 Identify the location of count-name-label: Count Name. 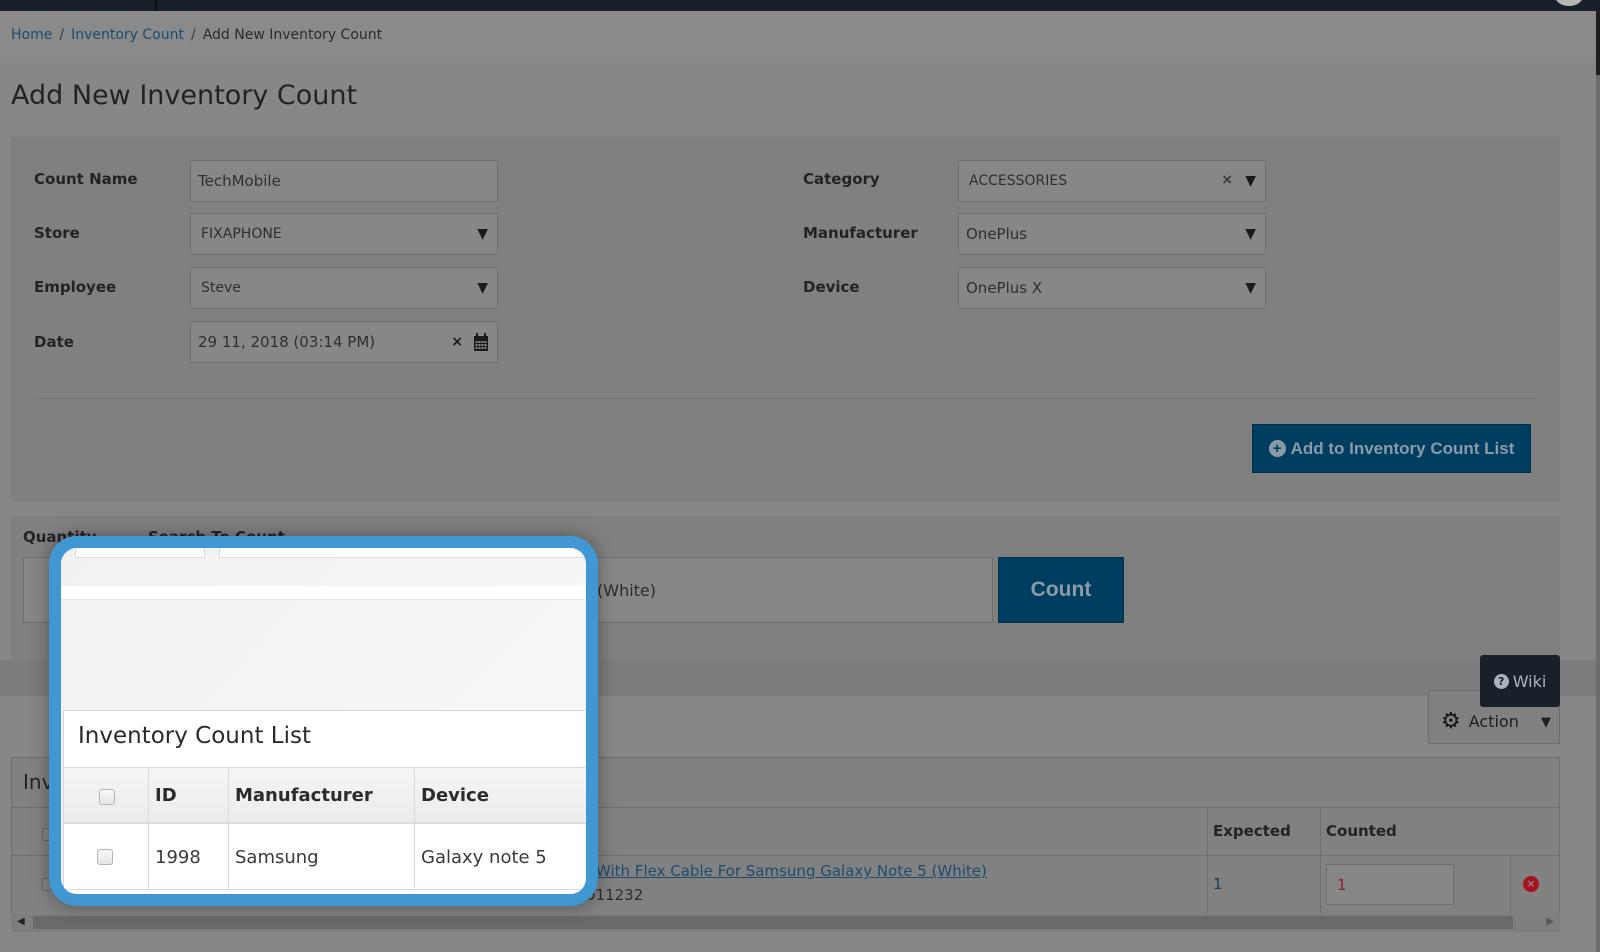
(86, 179).